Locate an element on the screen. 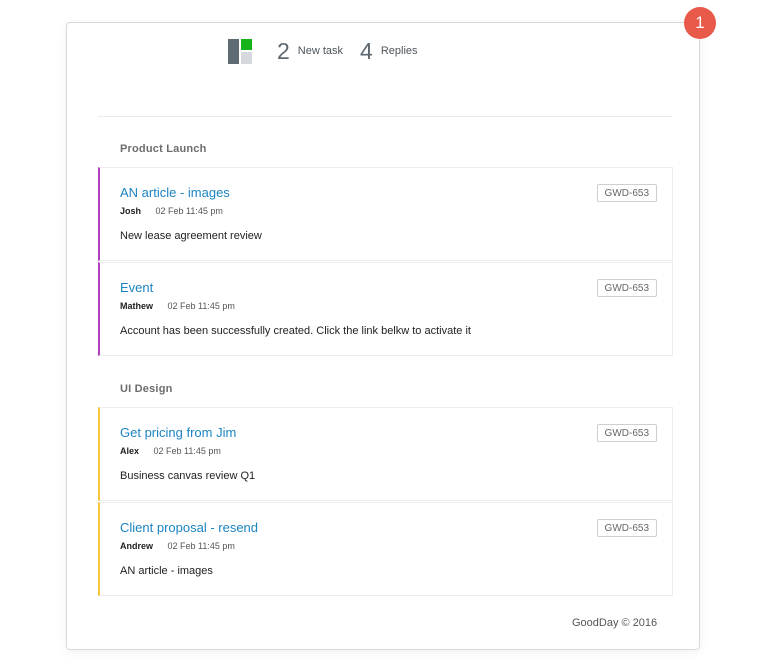 This screenshot has width=768, height=669. task-meta: Josh 02 Feb 11:45 pm is located at coordinates (171, 211).